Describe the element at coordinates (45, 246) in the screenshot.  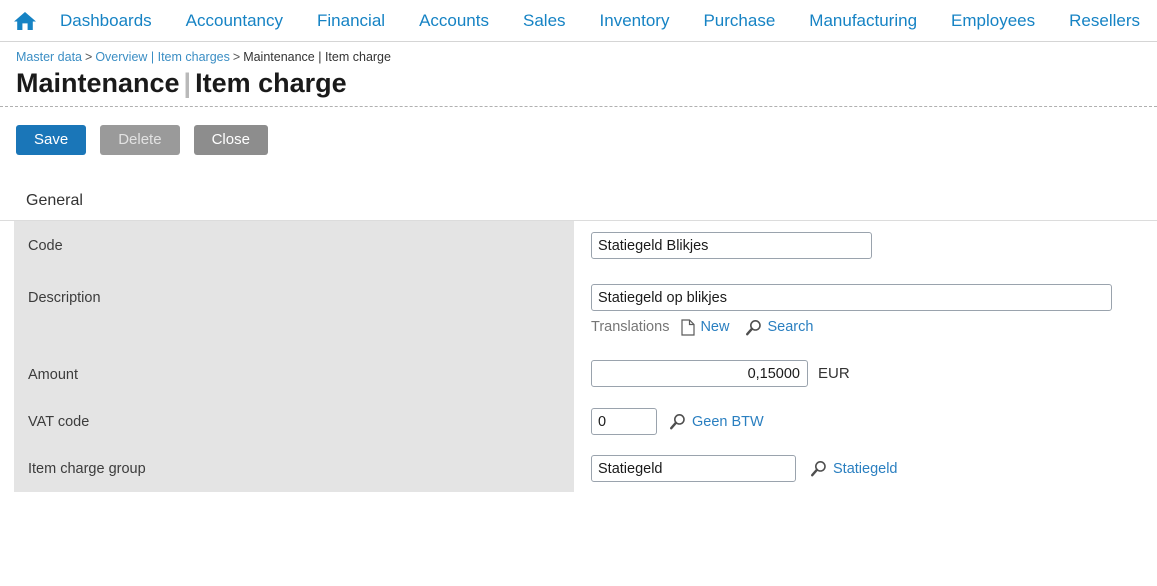
I see `label-code: Code` at that location.